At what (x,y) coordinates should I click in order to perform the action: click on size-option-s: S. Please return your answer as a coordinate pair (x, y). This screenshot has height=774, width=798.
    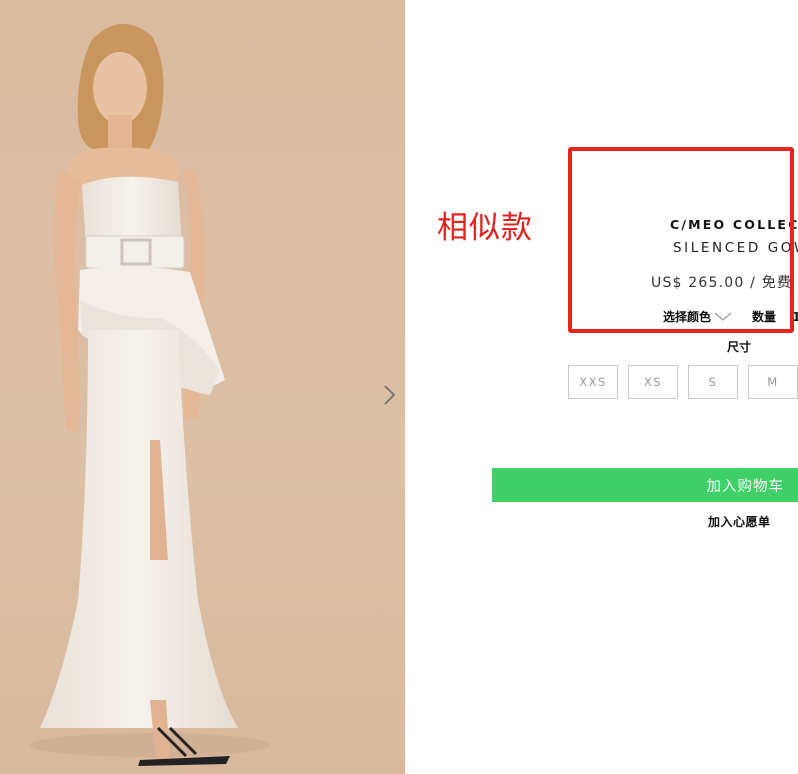
    Looking at the image, I should click on (713, 382).